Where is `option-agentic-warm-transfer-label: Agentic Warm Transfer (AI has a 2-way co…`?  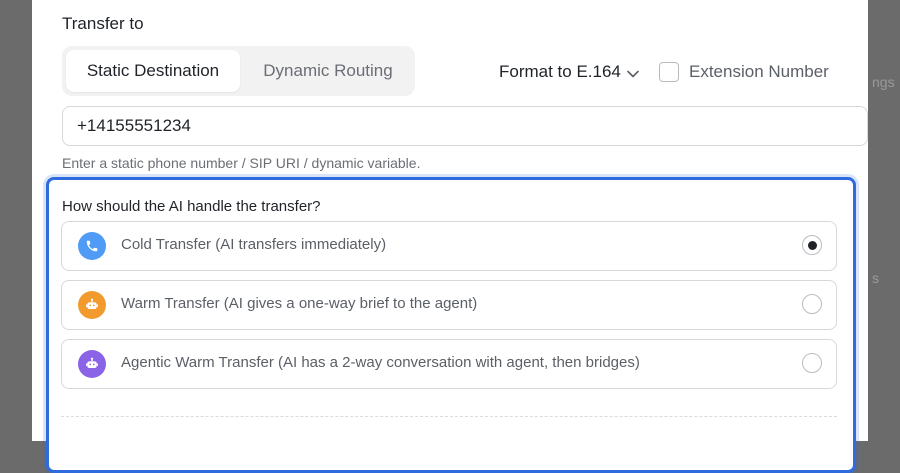 option-agentic-warm-transfer-label: Agentic Warm Transfer (AI has a 2-way co… is located at coordinates (380, 362).